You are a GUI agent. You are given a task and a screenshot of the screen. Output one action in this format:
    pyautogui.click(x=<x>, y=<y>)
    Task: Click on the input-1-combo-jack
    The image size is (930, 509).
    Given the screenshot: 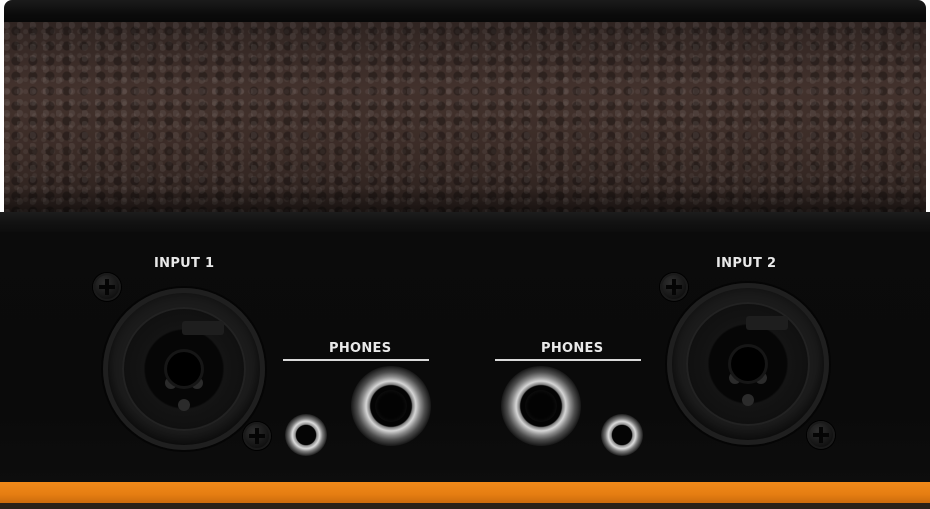 What is the action you would take?
    pyautogui.click(x=184, y=369)
    